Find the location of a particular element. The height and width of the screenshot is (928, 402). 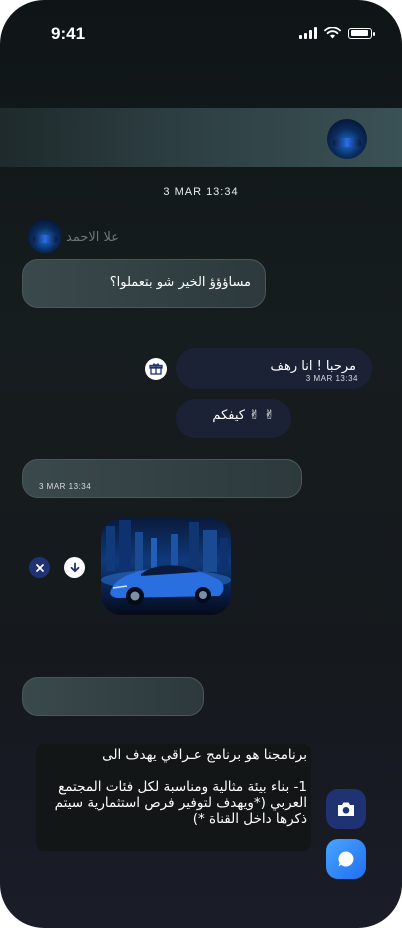

sent-message: ✌ ✌ كيفكم is located at coordinates (233, 418).